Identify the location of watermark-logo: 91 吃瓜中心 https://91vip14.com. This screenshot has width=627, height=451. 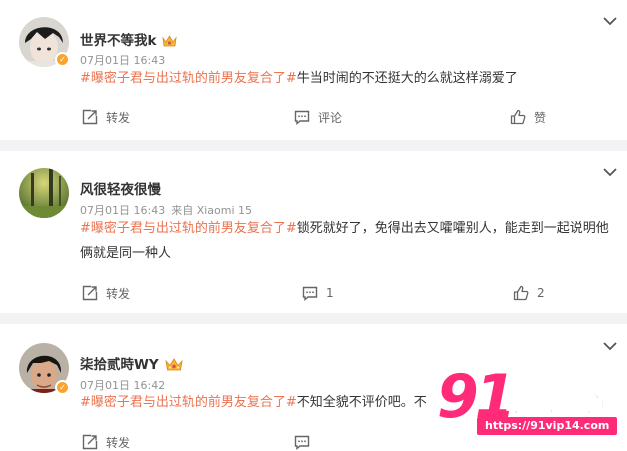
(527, 403).